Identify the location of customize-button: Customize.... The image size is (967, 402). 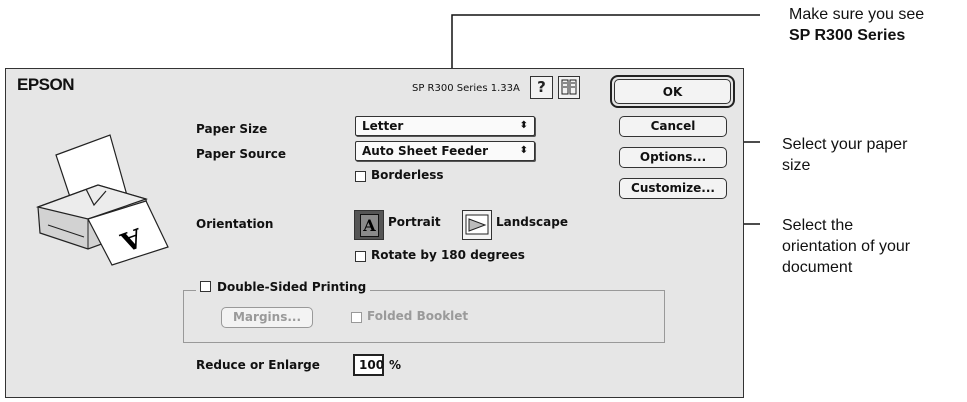
(673, 188).